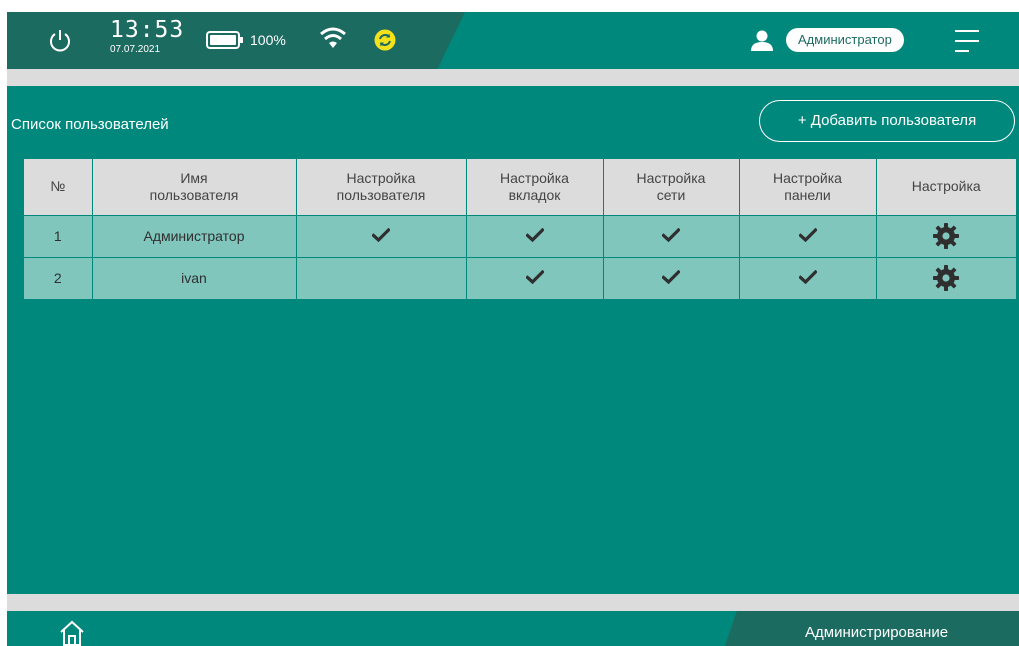 This screenshot has width=1019, height=646. I want to click on home-icon, so click(72, 632).